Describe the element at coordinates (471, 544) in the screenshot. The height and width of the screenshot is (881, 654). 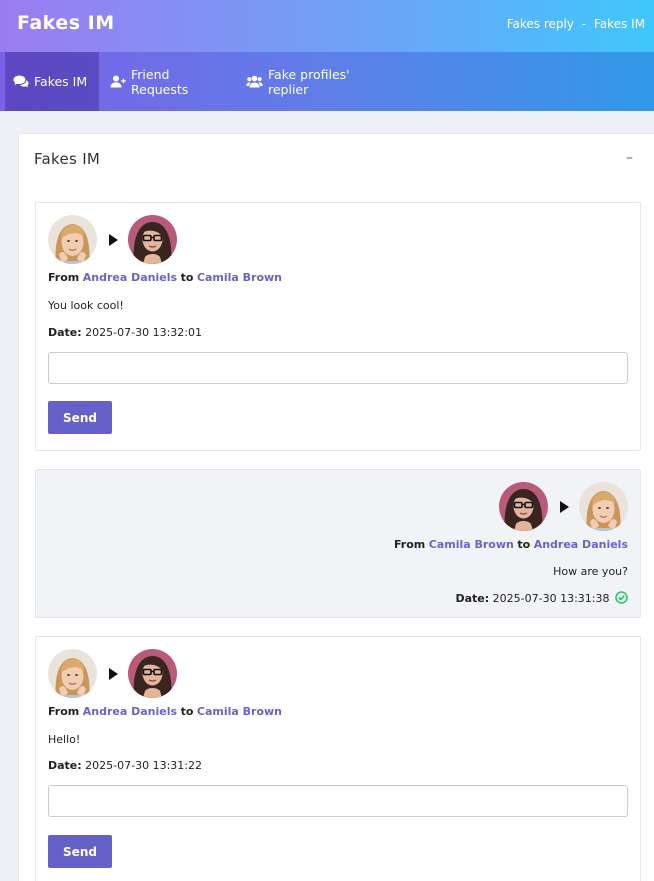
I see `sender-name: Camila Brown` at that location.